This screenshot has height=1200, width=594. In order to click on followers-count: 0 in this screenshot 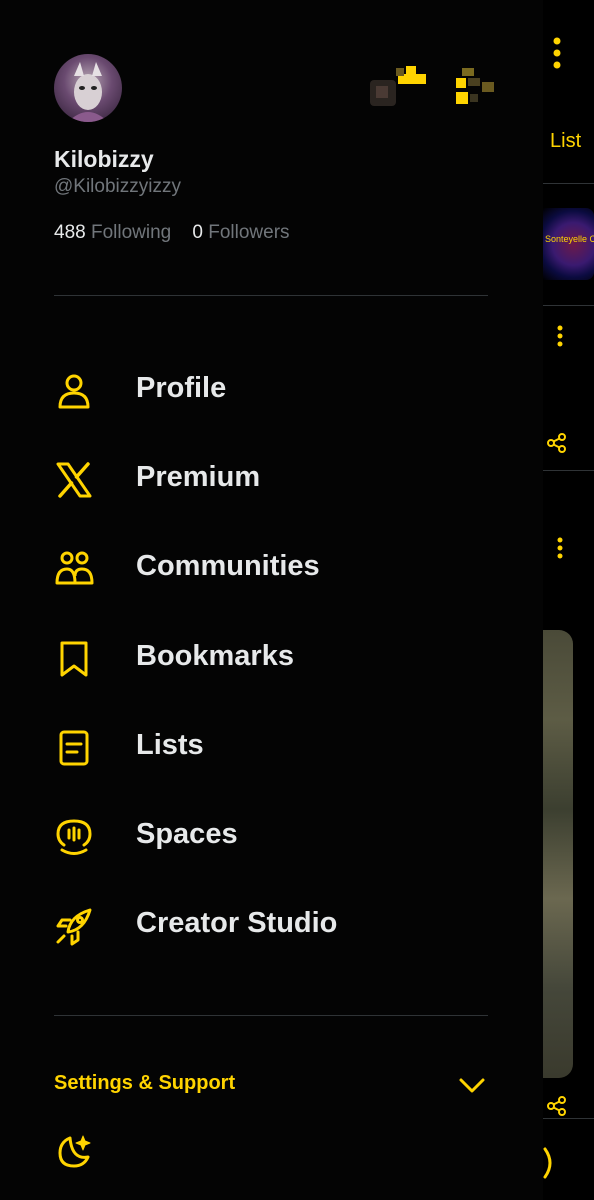, I will do `click(197, 232)`.